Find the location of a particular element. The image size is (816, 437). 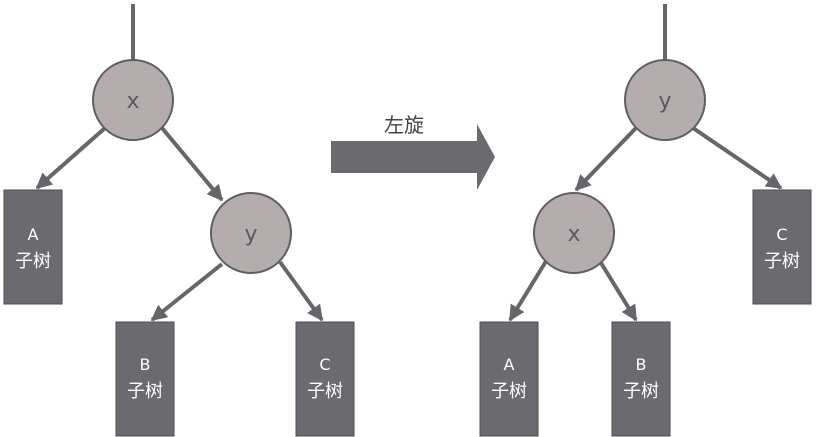

after-node-x-label: x is located at coordinates (573, 234).